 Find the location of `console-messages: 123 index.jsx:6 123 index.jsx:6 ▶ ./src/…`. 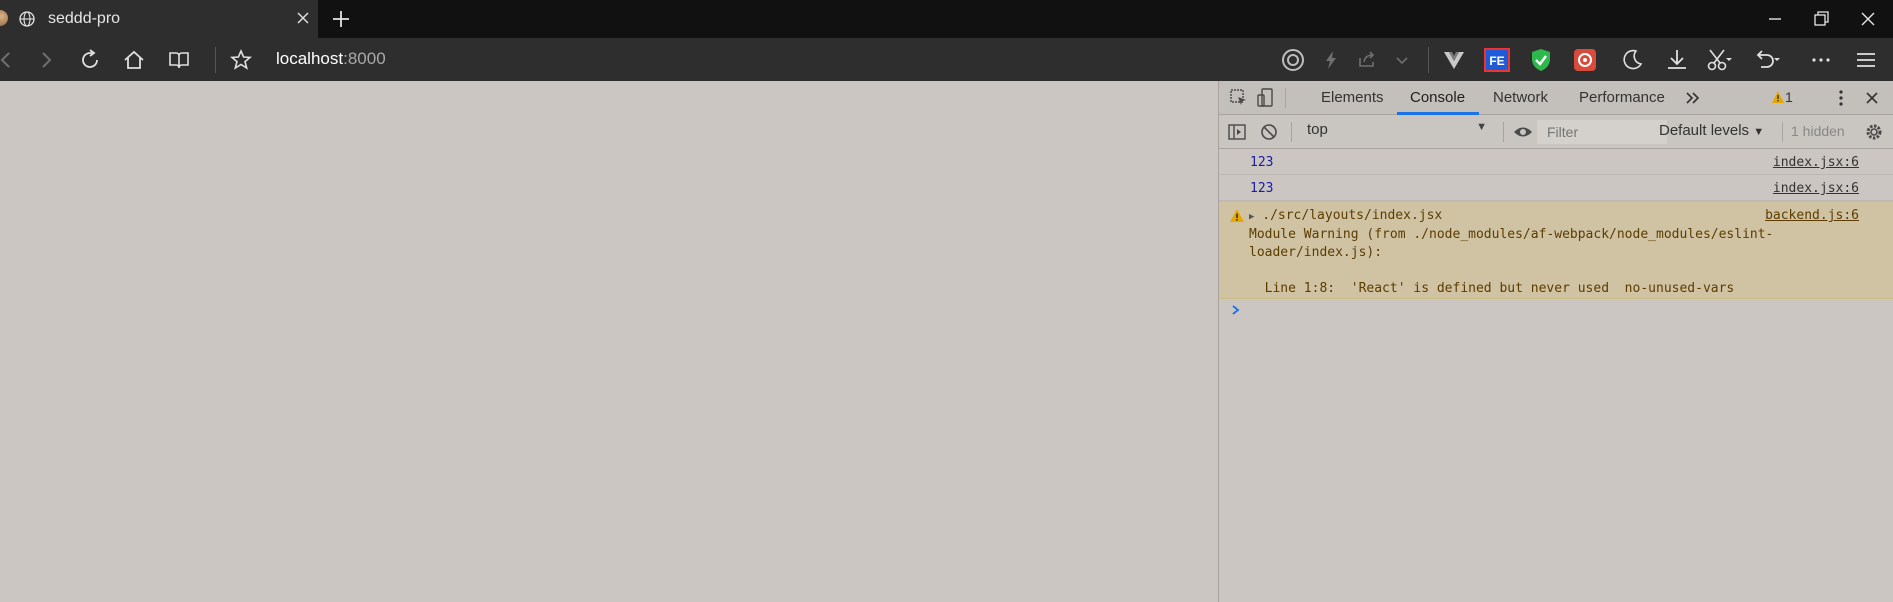

console-messages: 123 index.jsx:6 123 index.jsx:6 ▶ ./src/… is located at coordinates (1556, 237).